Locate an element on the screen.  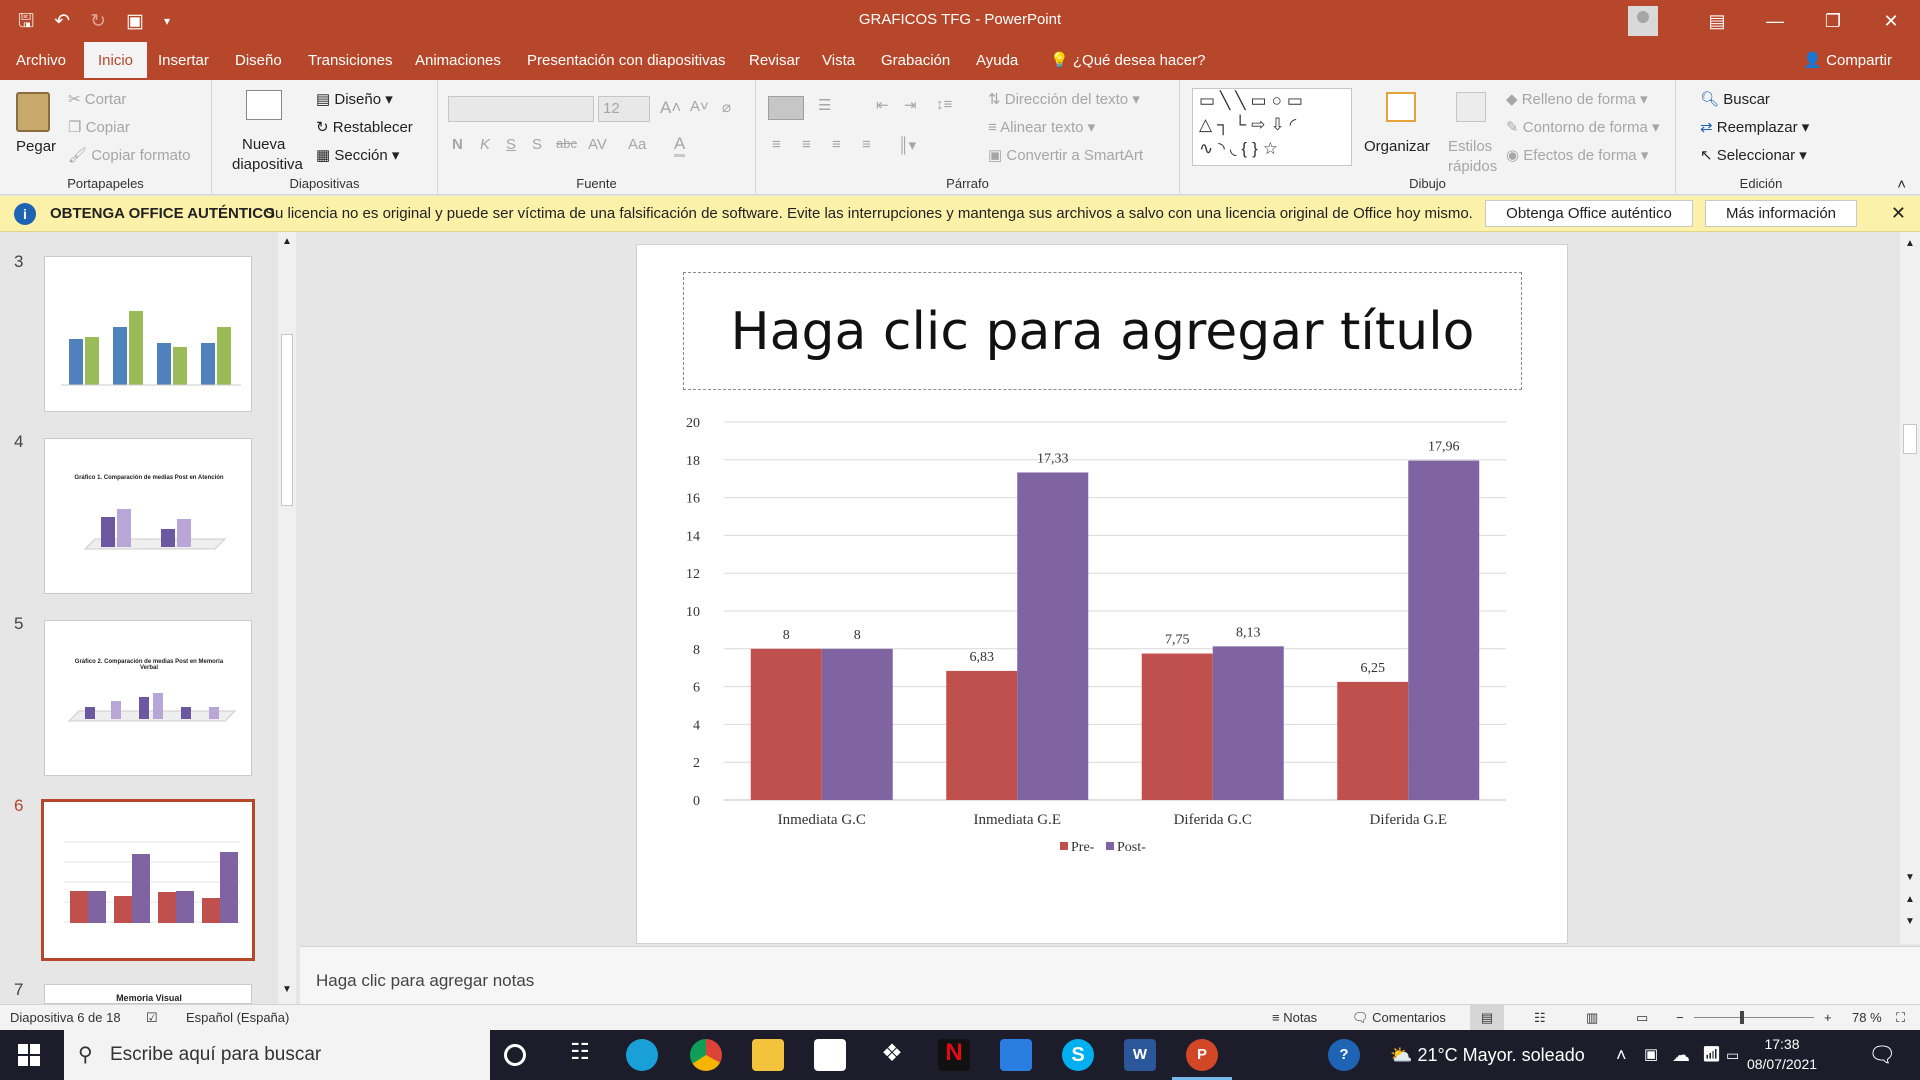
italic-icon: K is located at coordinates (485, 144).